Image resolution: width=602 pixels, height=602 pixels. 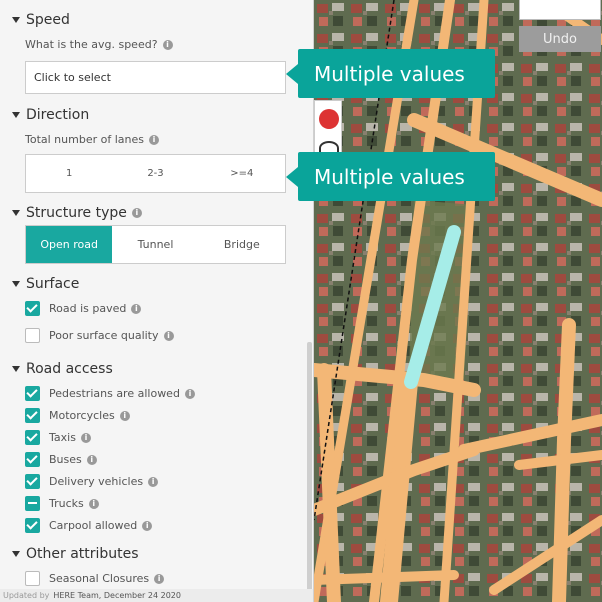 I want to click on checkbox-label: Taxis, so click(x=62, y=437).